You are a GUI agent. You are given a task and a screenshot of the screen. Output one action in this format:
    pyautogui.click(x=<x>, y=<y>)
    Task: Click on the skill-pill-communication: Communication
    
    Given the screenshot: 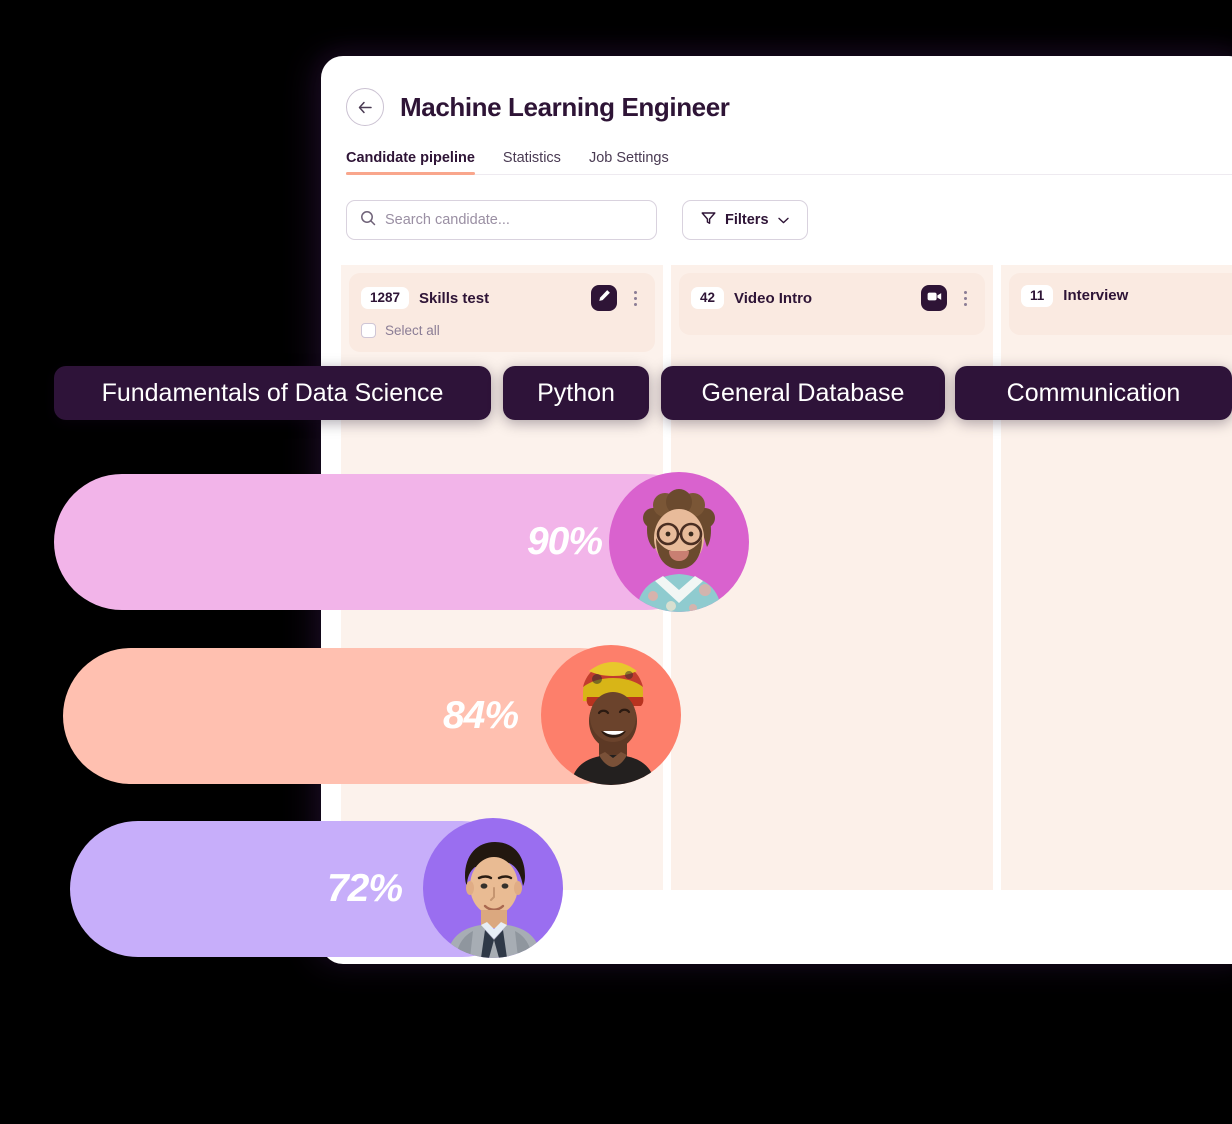 What is the action you would take?
    pyautogui.click(x=1093, y=393)
    